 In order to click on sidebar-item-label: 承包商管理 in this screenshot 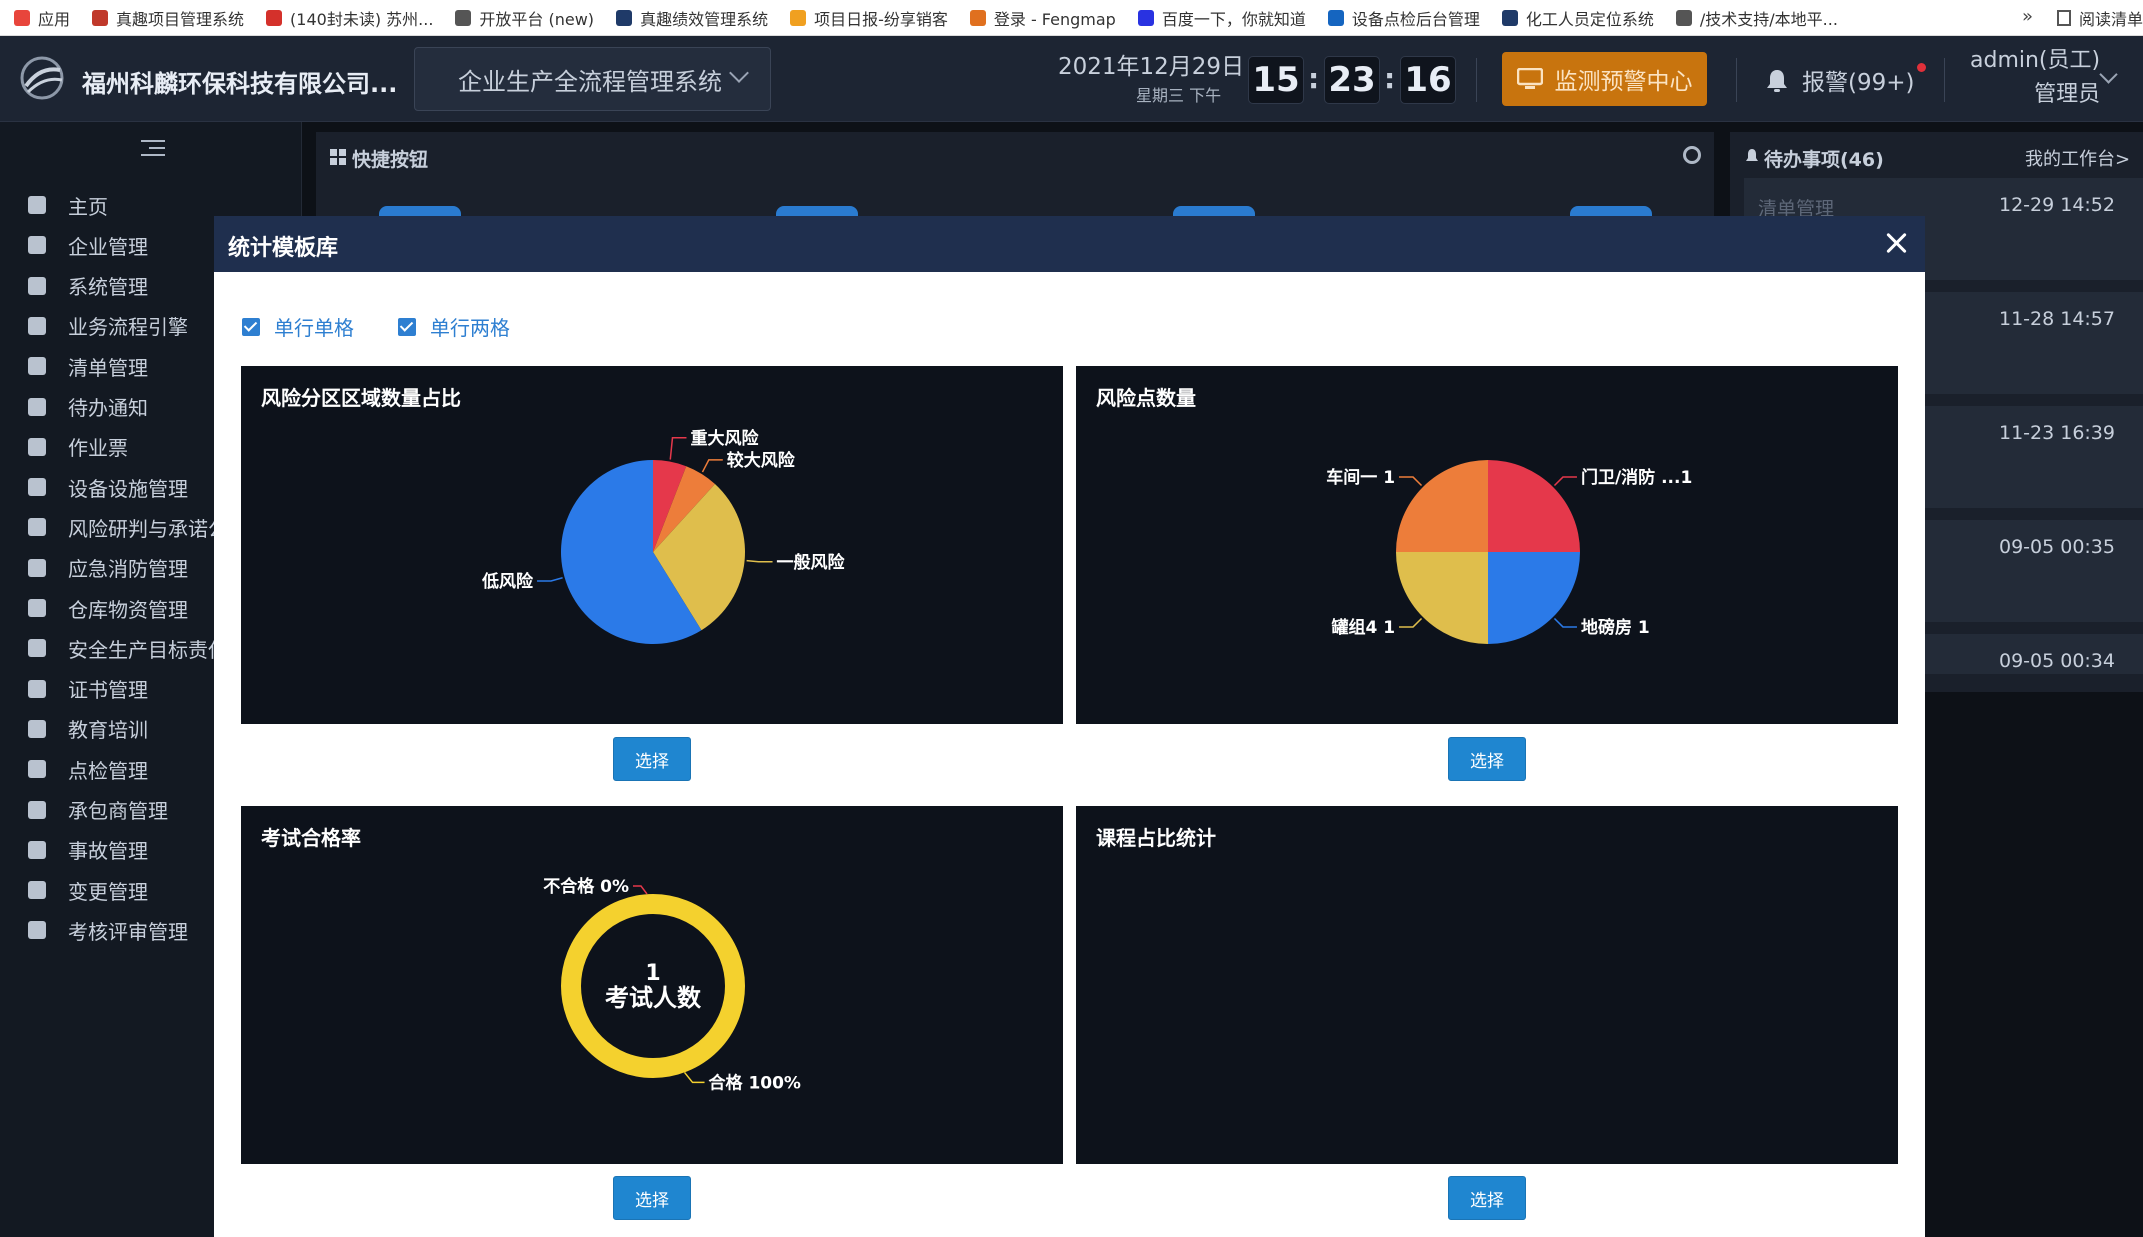, I will do `click(118, 811)`.